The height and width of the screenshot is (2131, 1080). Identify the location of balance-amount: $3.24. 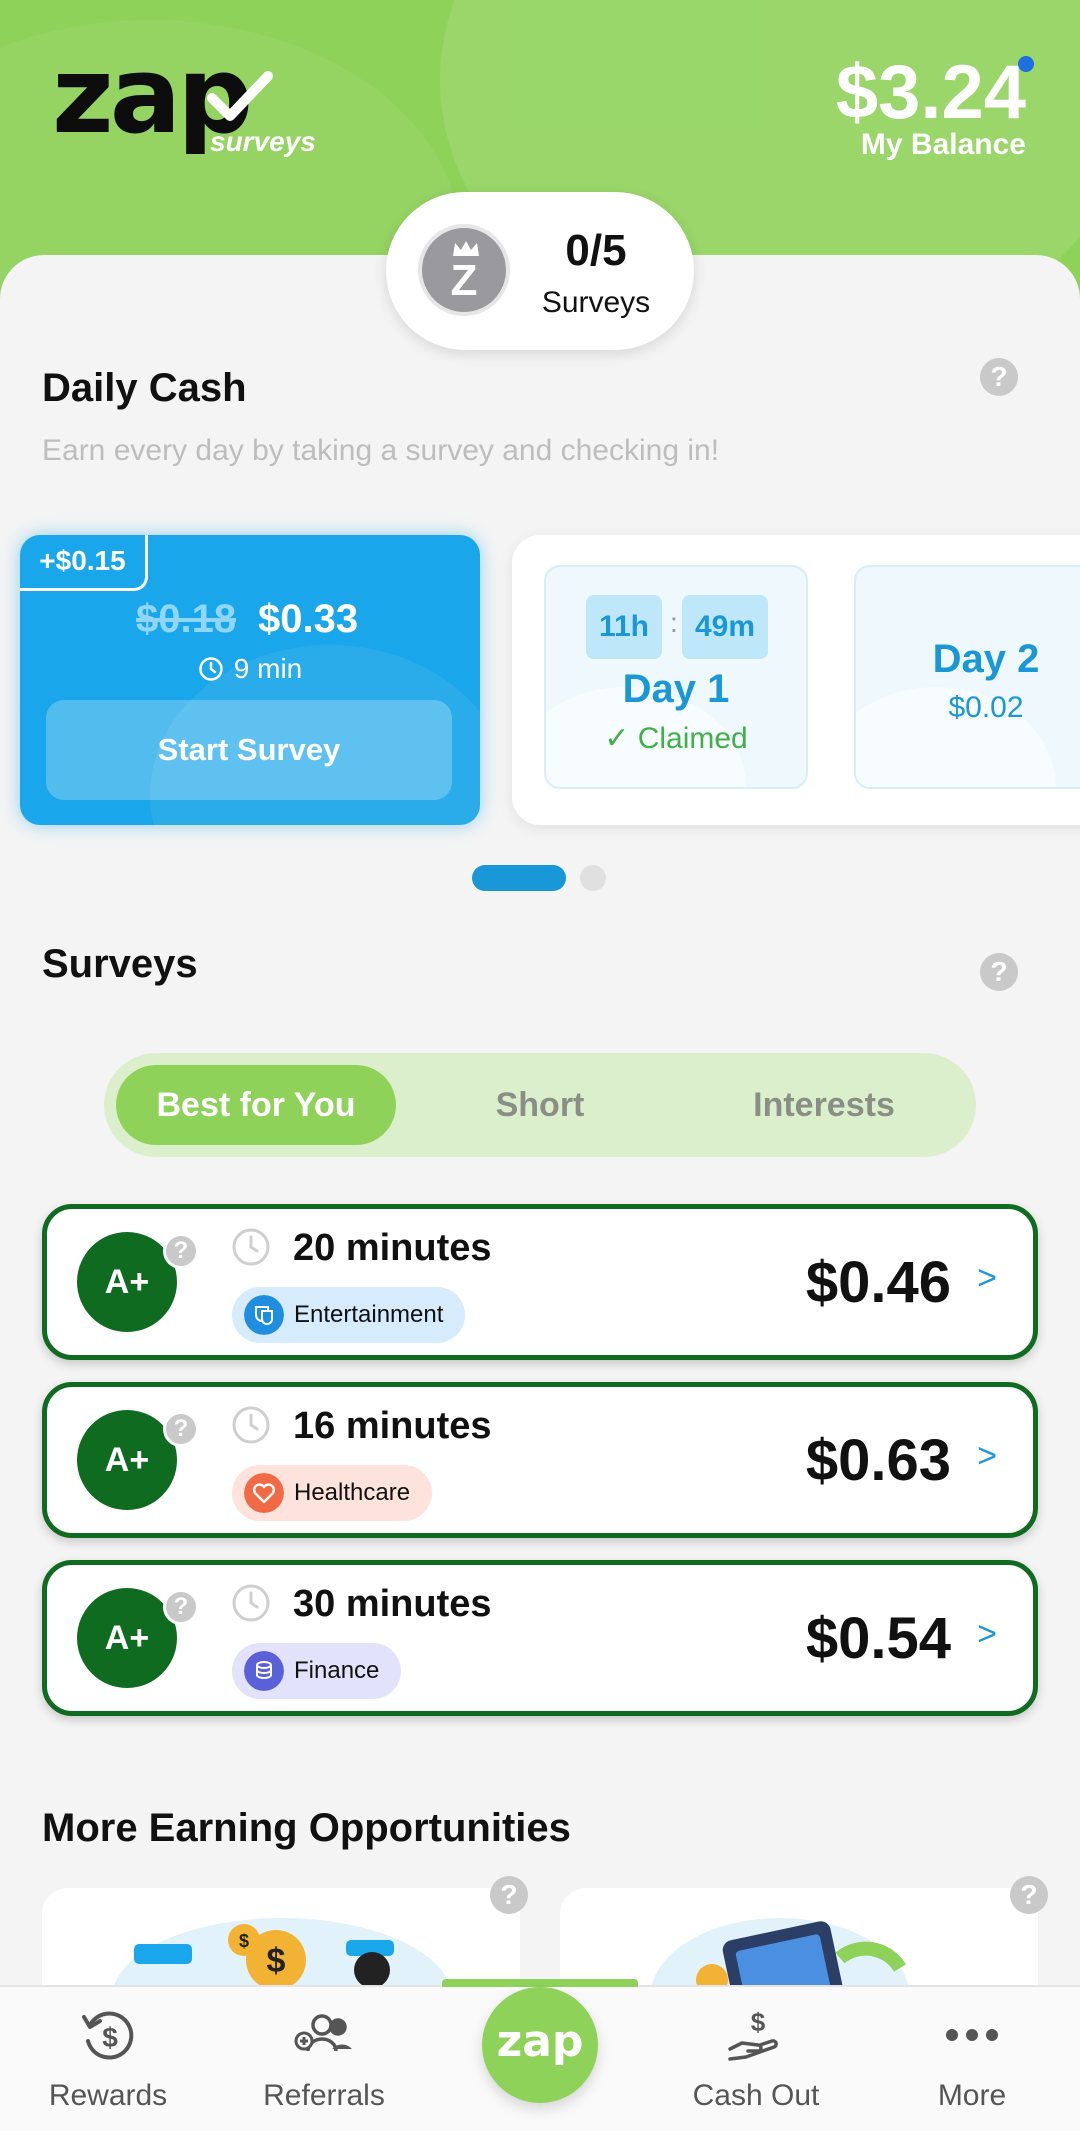
(930, 92).